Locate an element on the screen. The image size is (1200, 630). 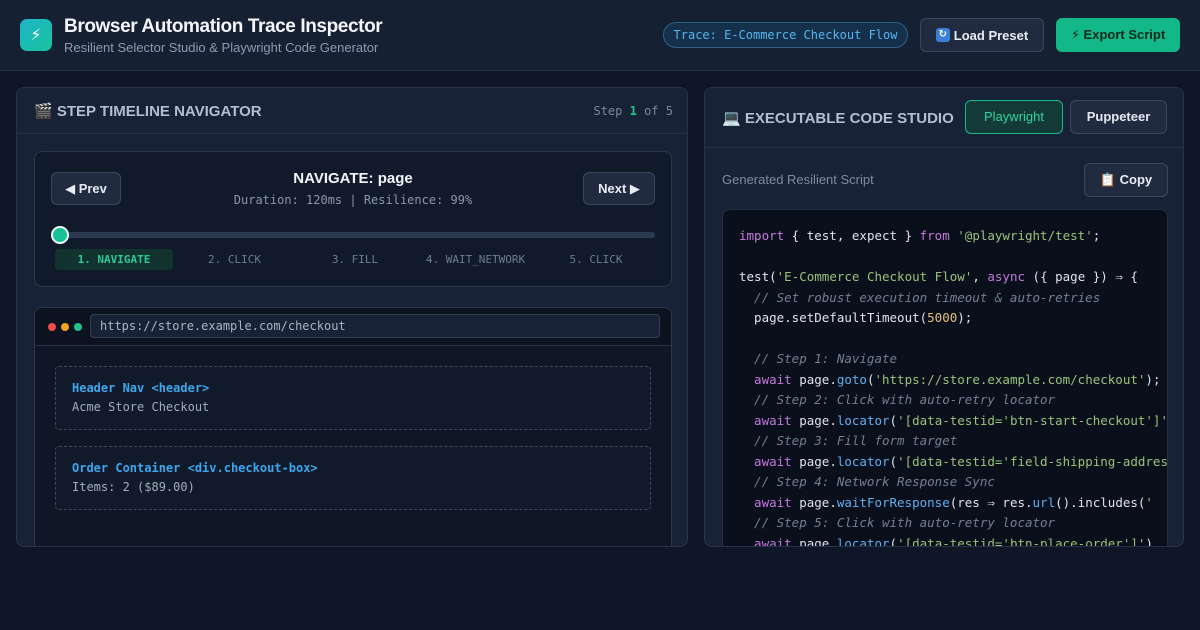
code-token: 'E-Commerce Checkout Flow' is located at coordinates (874, 276).